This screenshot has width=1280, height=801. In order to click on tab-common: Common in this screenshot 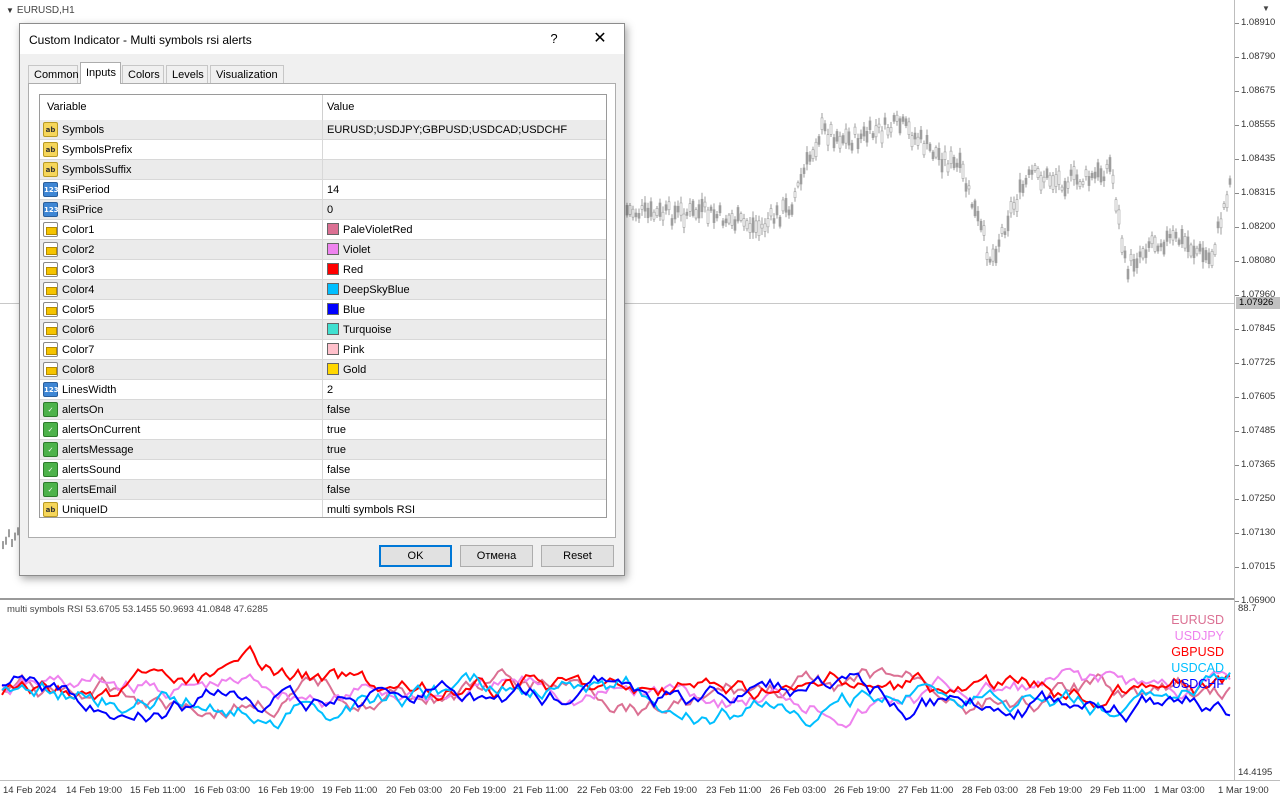, I will do `click(53, 74)`.